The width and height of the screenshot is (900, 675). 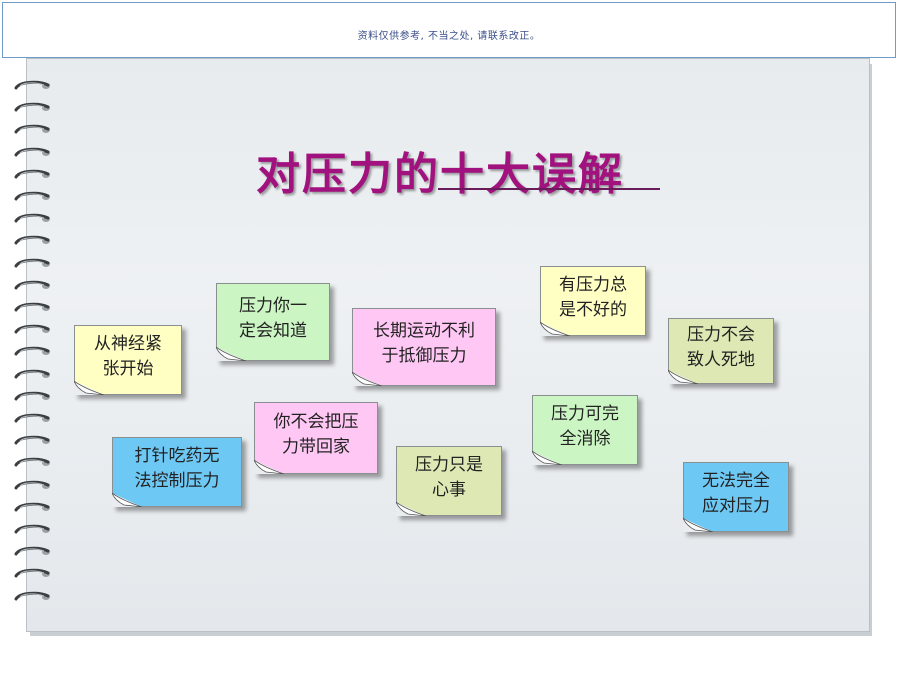 What do you see at coordinates (449, 30) in the screenshot?
I see `top-banner: 资料仅供参考, 不当之处, 请联系改正。` at bounding box center [449, 30].